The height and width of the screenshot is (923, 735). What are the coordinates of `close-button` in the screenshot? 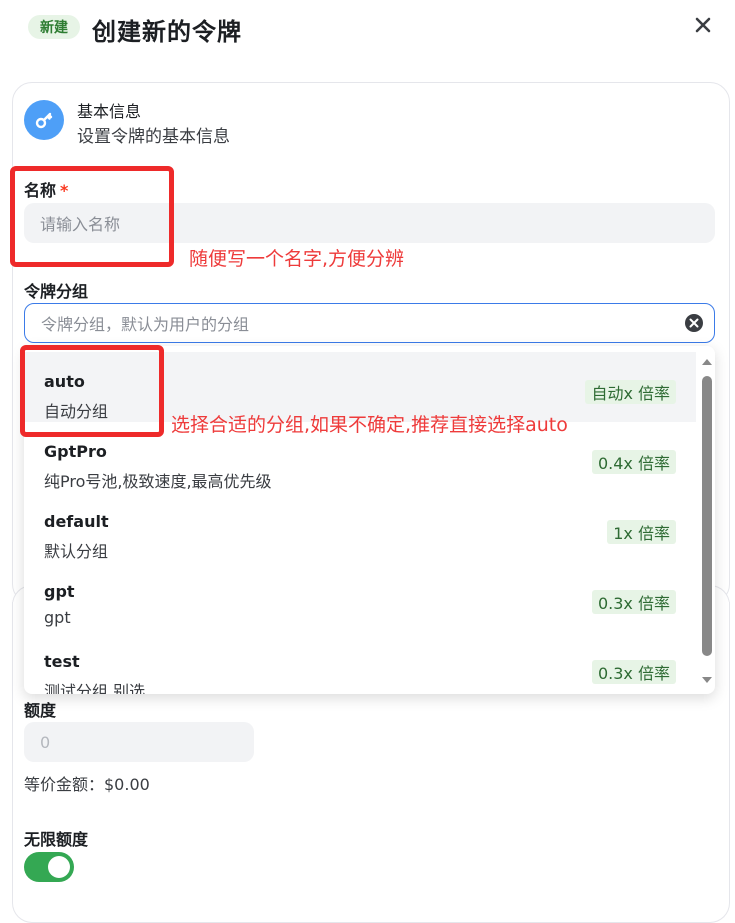 It's located at (703, 25).